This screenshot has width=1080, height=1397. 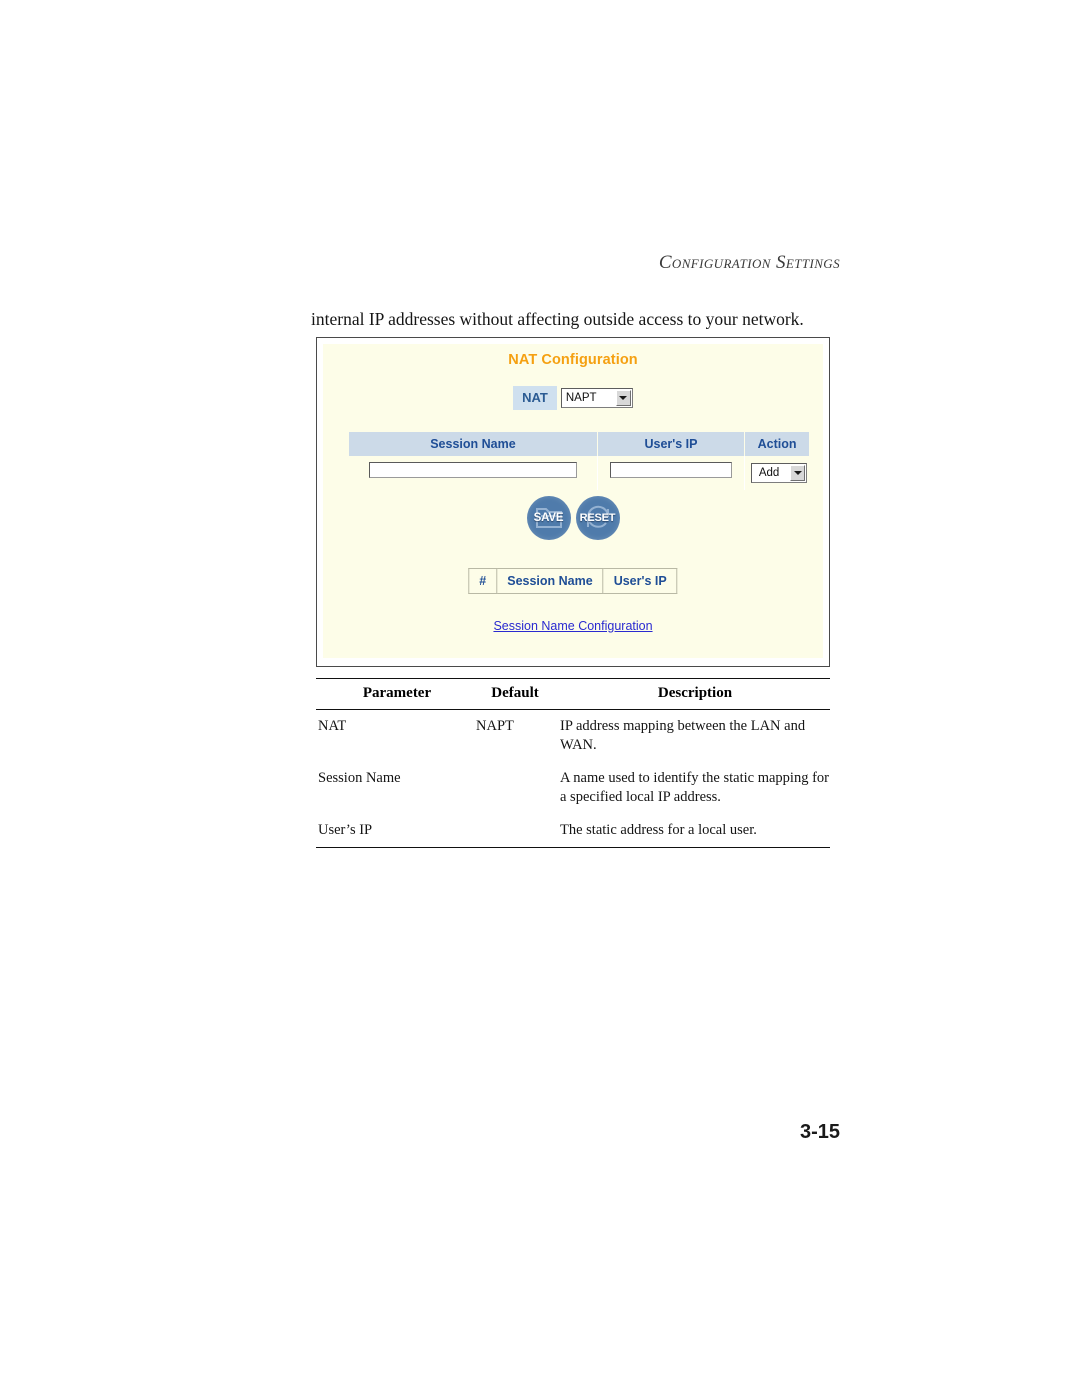 What do you see at coordinates (692, 694) in the screenshot?
I see `param-header-description: Description` at bounding box center [692, 694].